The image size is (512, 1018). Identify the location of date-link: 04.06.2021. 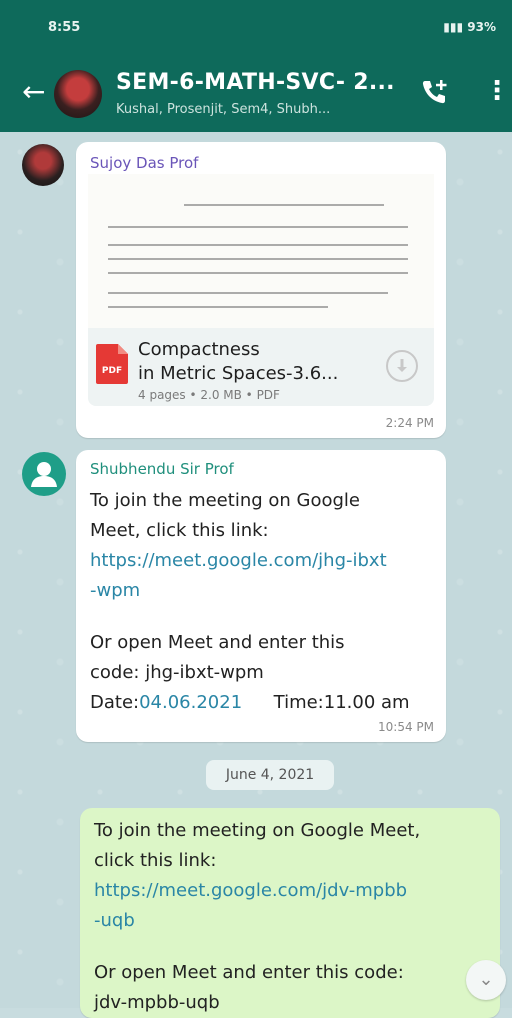
(190, 702).